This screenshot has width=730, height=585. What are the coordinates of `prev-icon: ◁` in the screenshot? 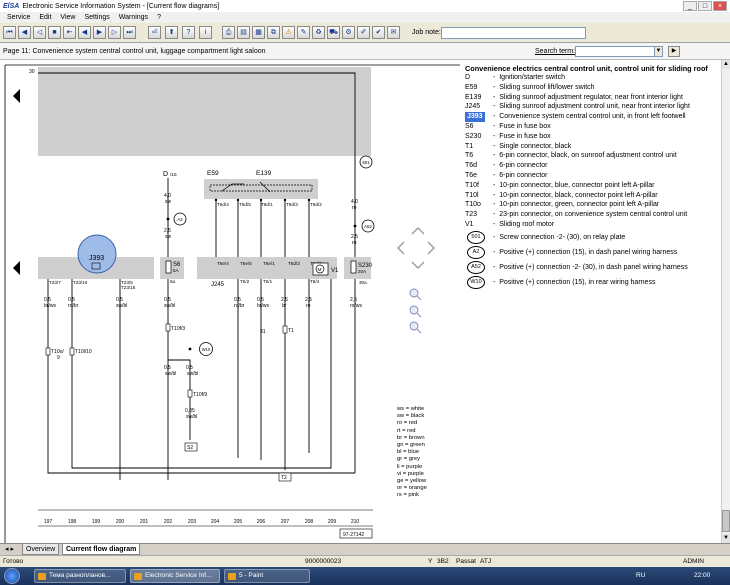 It's located at (39, 32).